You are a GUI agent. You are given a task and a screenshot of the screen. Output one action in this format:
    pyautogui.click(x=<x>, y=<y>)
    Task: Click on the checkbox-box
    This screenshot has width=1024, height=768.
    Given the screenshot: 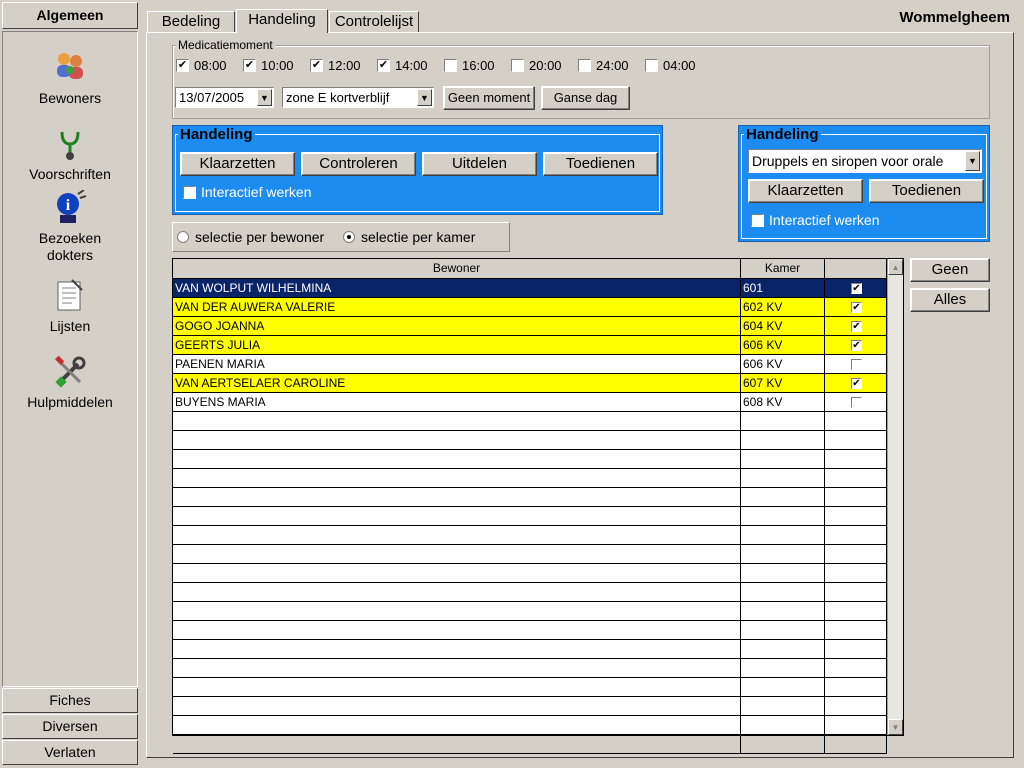 What is the action you would take?
    pyautogui.click(x=651, y=65)
    